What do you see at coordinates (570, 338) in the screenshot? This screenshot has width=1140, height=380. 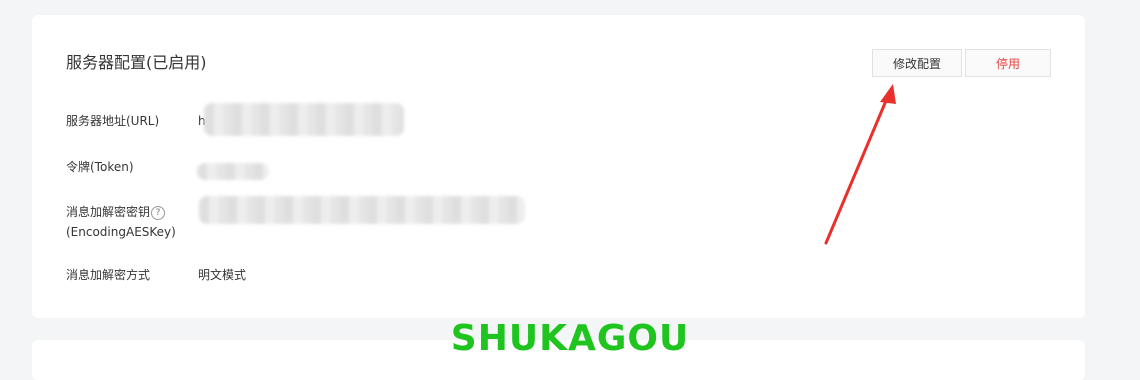 I see `watermark-text: SHUKAGOU` at bounding box center [570, 338].